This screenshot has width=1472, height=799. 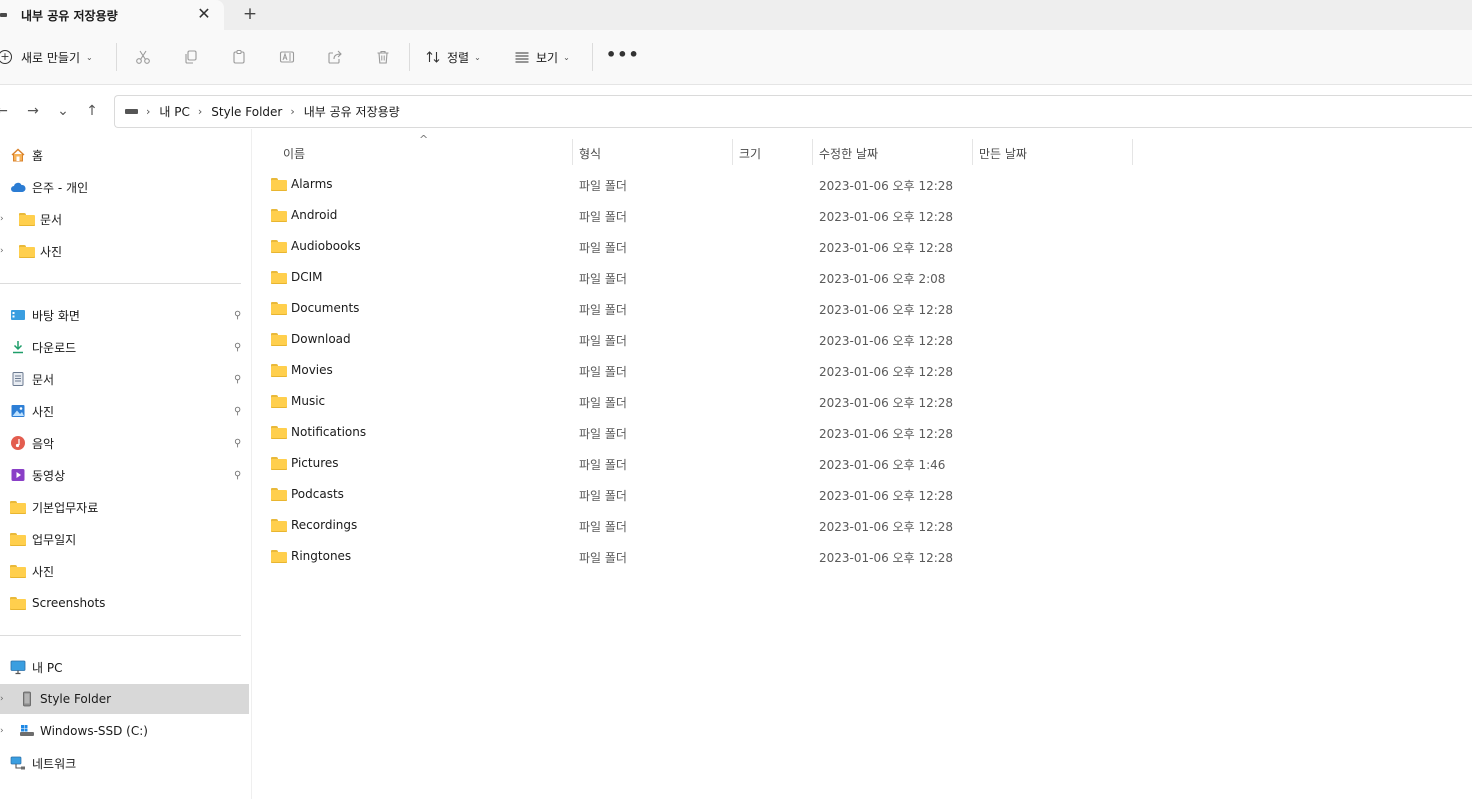 What do you see at coordinates (590, 157) in the screenshot?
I see `column-header-type: 형식` at bounding box center [590, 157].